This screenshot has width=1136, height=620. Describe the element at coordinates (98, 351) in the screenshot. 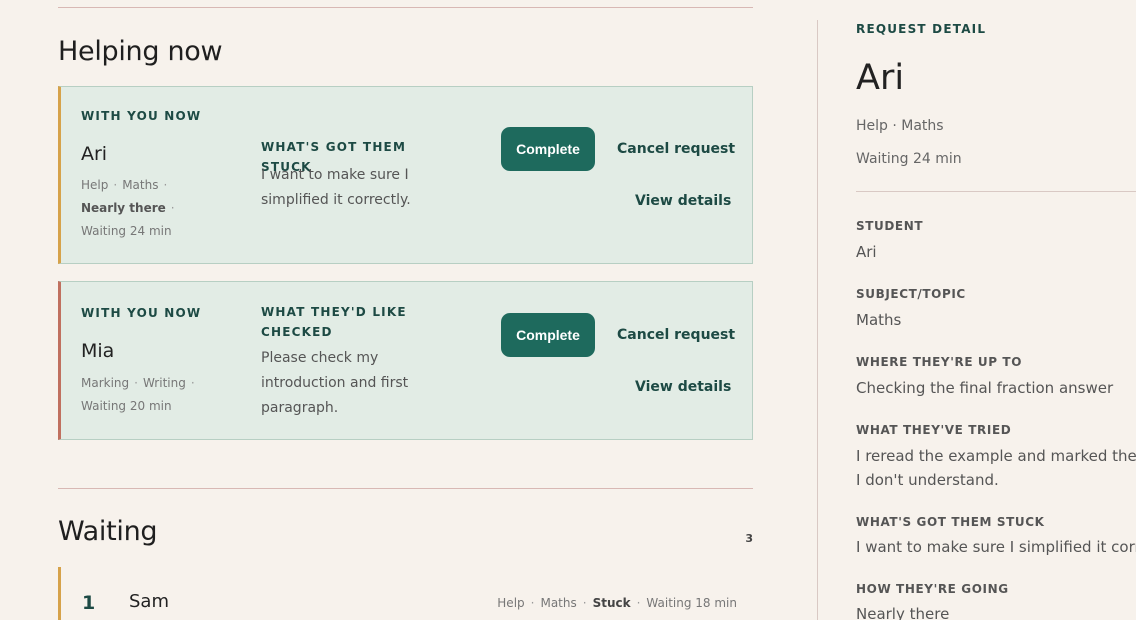

I see `student-name: Mia` at that location.